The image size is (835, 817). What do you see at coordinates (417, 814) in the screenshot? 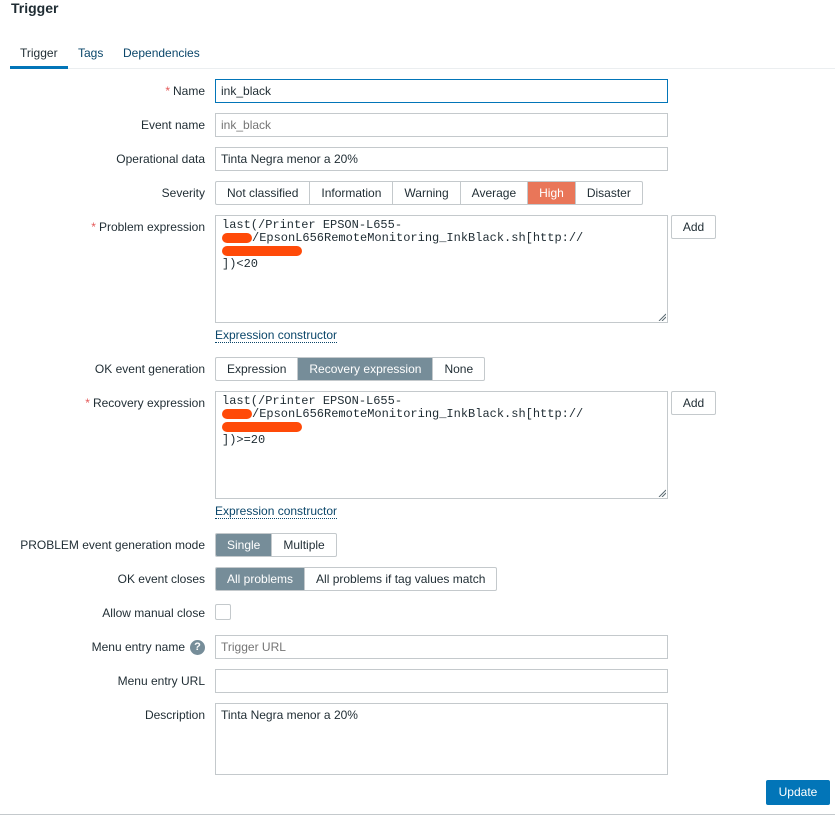
I see `footer-divider` at bounding box center [417, 814].